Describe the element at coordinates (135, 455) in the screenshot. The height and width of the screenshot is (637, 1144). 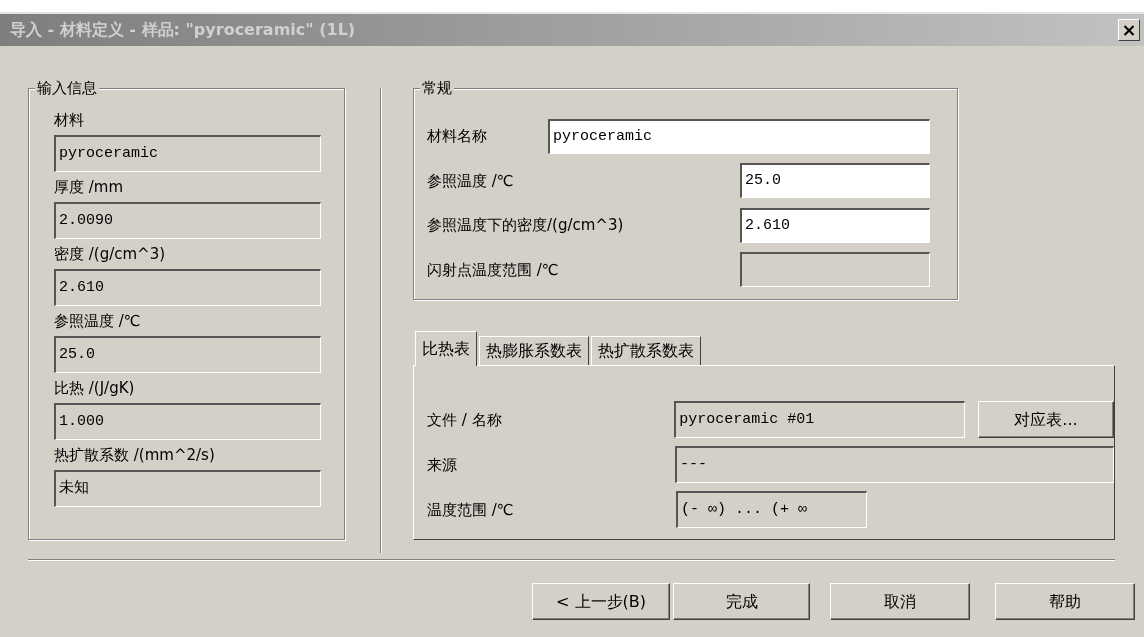
I see `field-label: 热扩散系数 /(mm^2/s)` at that location.